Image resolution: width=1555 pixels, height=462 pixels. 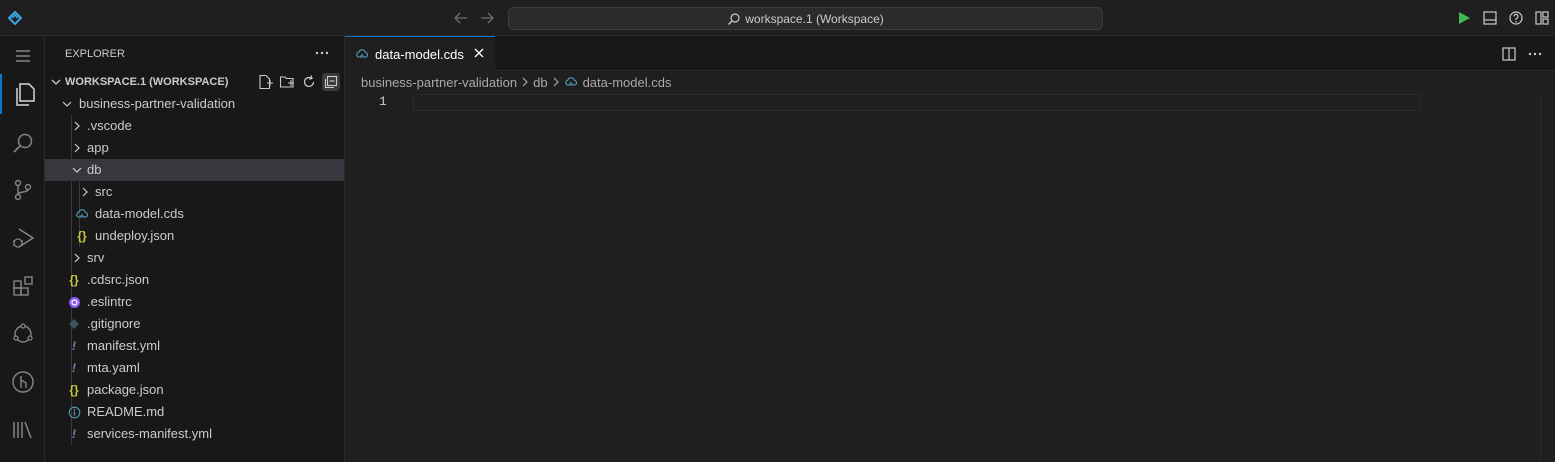 What do you see at coordinates (22, 286) in the screenshot?
I see `extensions-icon` at bounding box center [22, 286].